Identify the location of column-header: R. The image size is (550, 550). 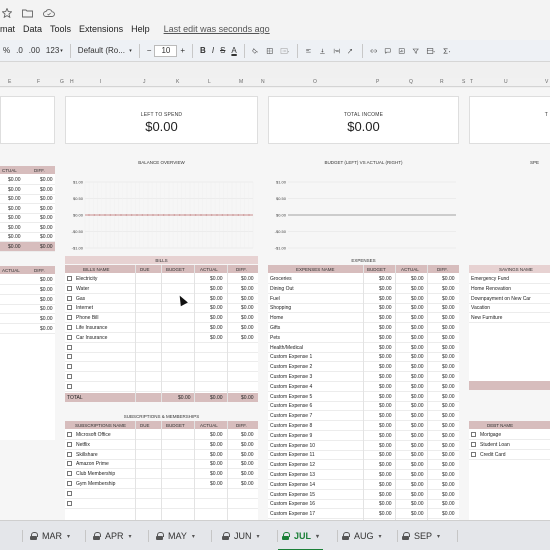
(442, 82).